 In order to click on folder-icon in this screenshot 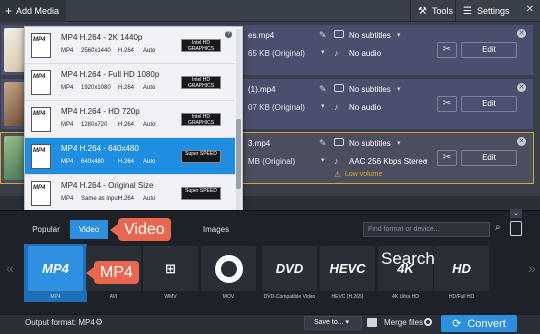, I will do `click(372, 322)`.